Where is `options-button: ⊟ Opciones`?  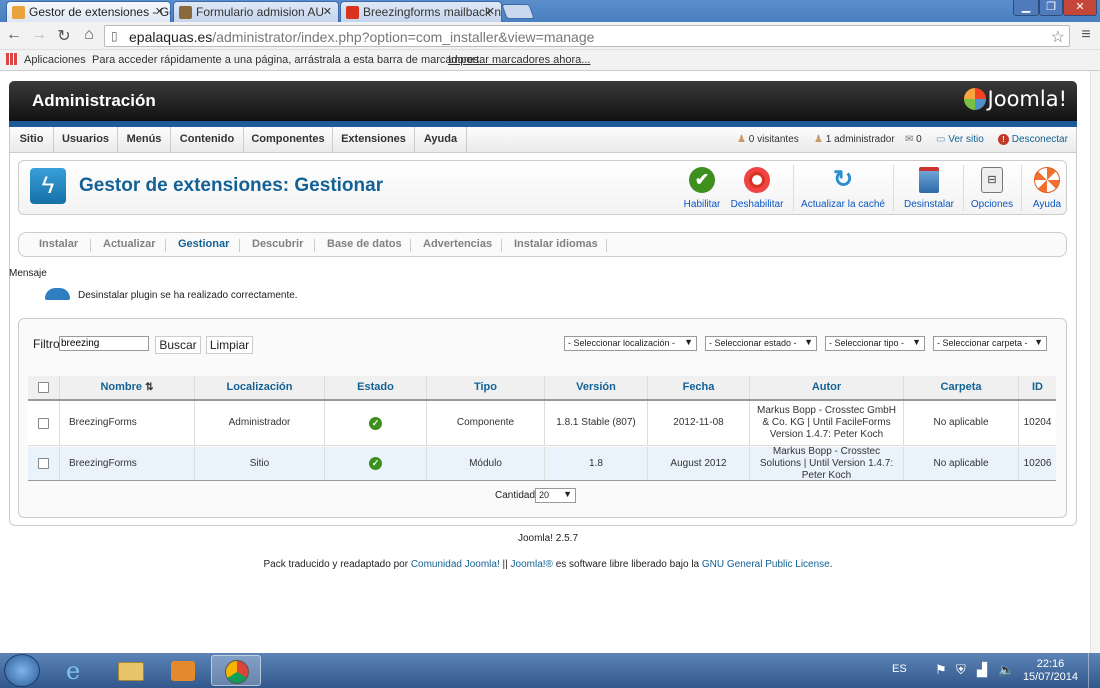 options-button: ⊟ Opciones is located at coordinates (992, 188).